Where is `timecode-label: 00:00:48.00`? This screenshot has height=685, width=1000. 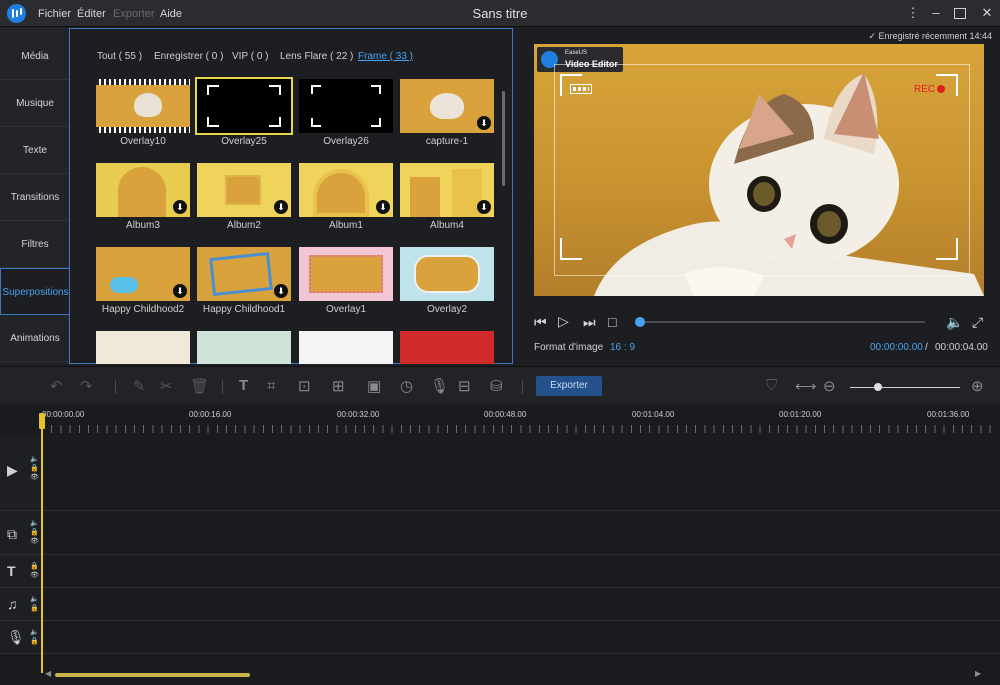
timecode-label: 00:00:48.00 is located at coordinates (505, 414).